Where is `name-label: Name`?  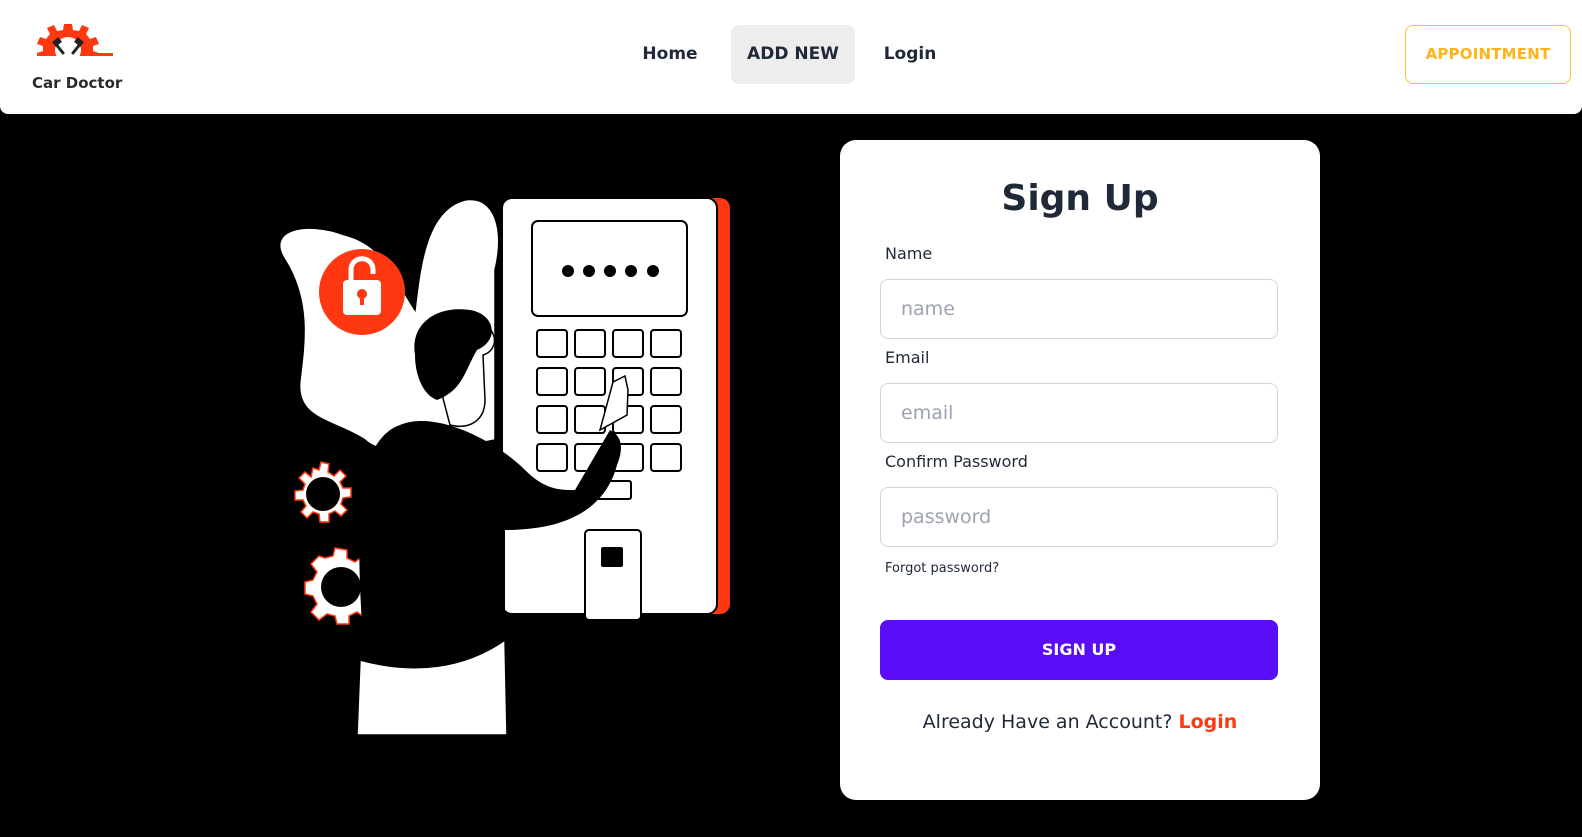
name-label: Name is located at coordinates (909, 253).